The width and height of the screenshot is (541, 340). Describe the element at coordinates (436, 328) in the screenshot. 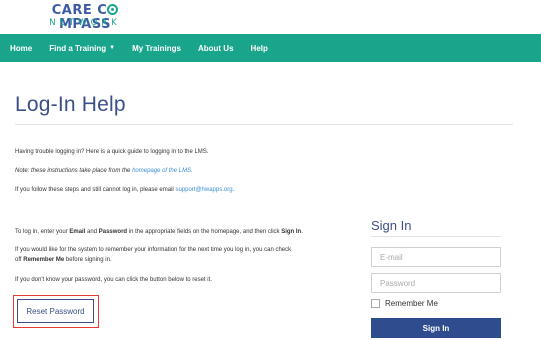

I see `sign-in-button: Sign In` at that location.